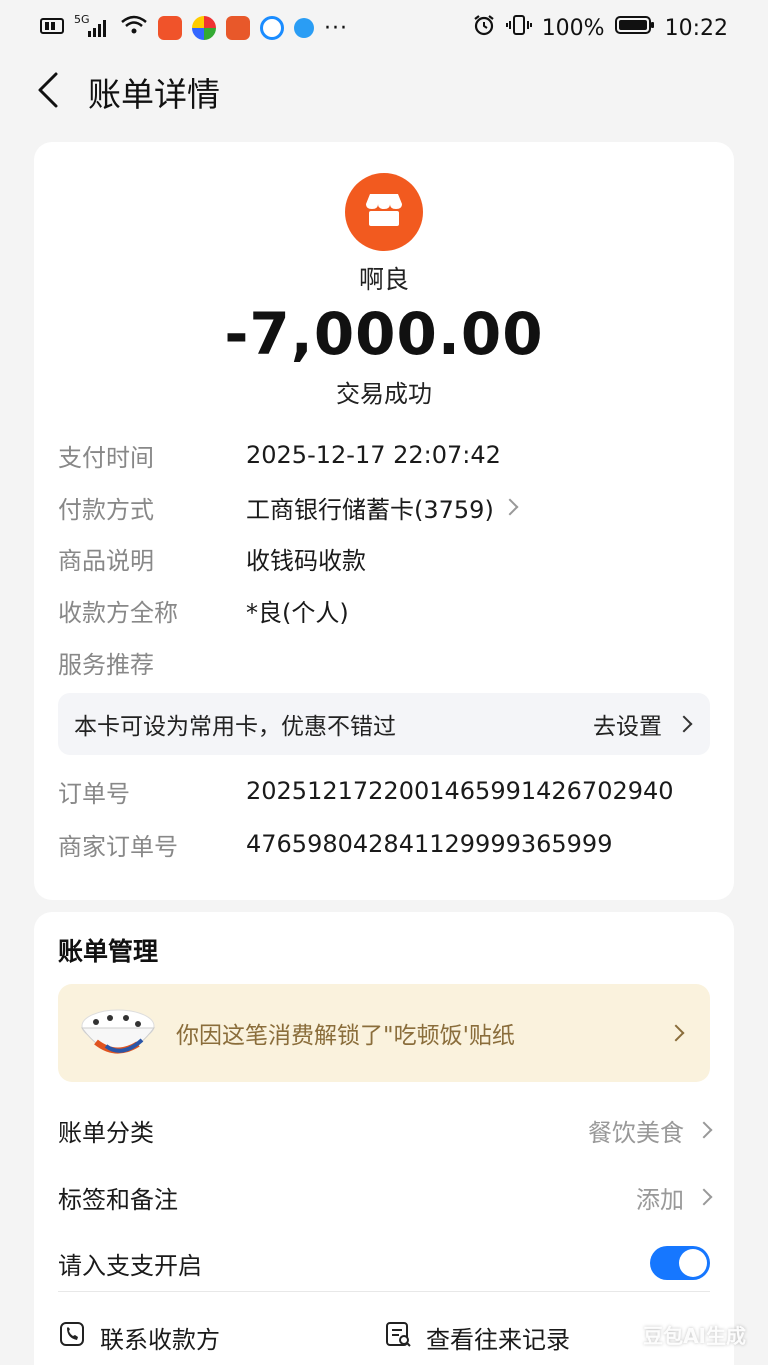 This screenshot has width=768, height=1365. What do you see at coordinates (484, 28) in the screenshot?
I see `alarm-icon` at bounding box center [484, 28].